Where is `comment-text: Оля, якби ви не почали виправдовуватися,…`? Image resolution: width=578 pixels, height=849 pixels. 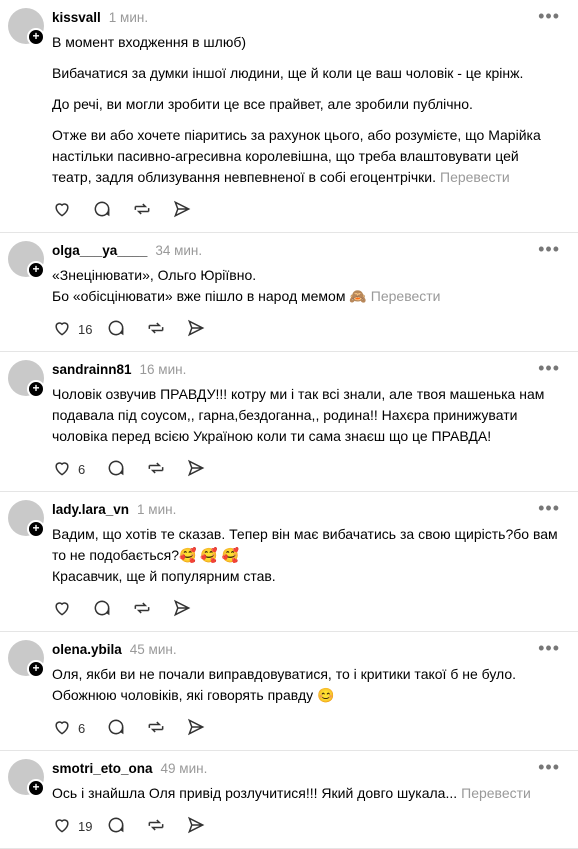 comment-text: Оля, якби ви не почали виправдовуватися,… is located at coordinates (284, 684).